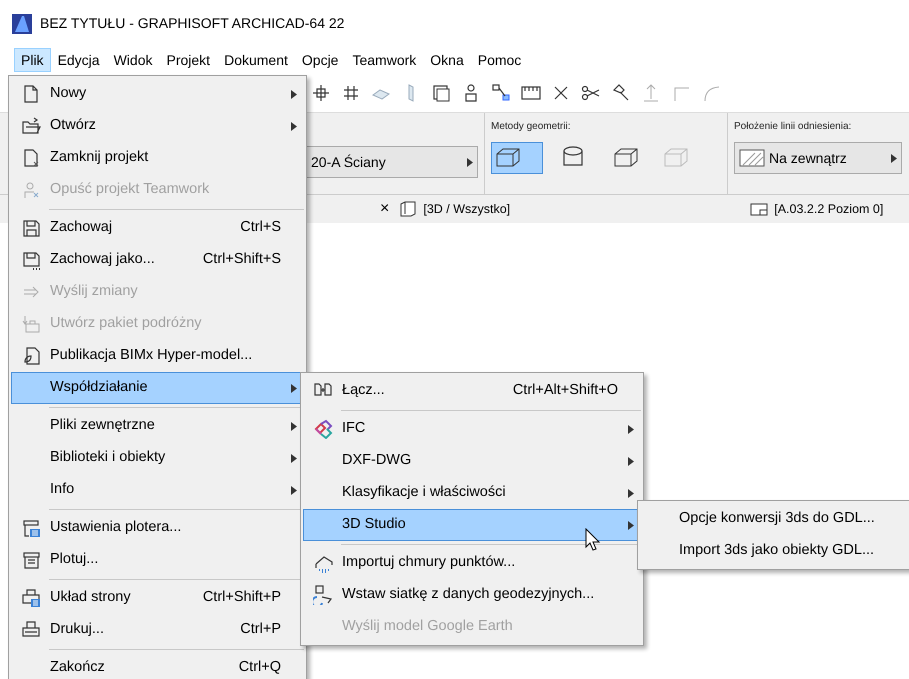  Describe the element at coordinates (157, 426) in the screenshot. I see `menu-item: Pliki zewnętrzne` at that location.